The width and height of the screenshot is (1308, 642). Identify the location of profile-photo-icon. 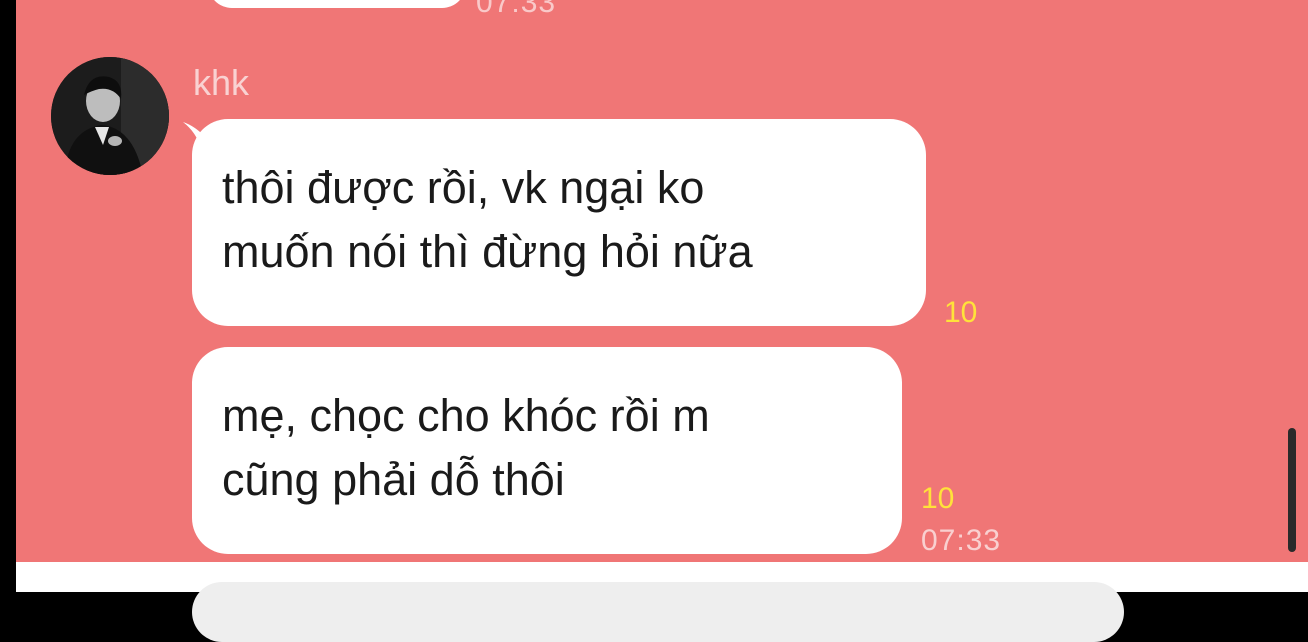
(110, 116).